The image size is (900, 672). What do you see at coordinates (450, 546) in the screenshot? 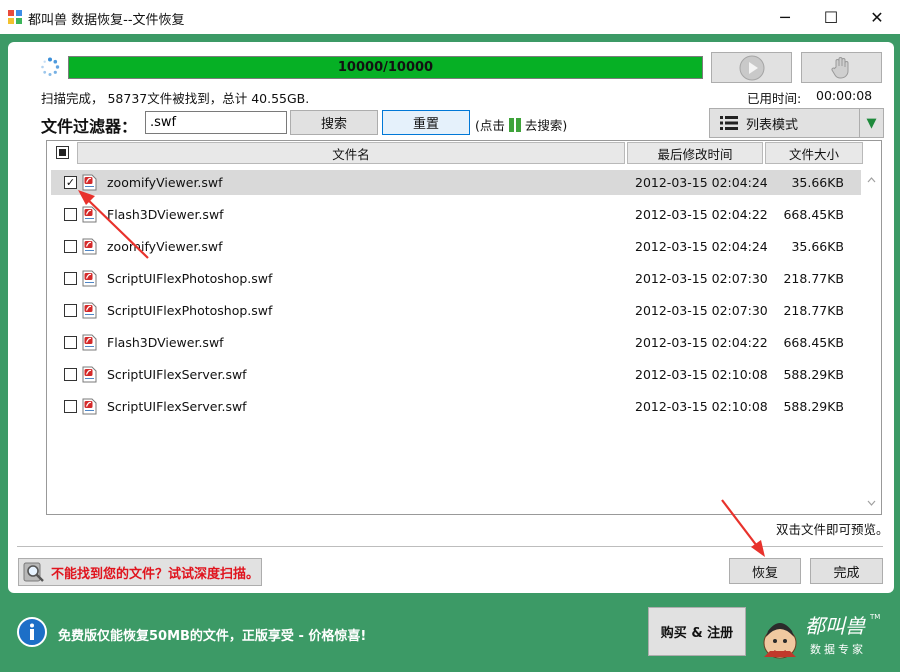
I see `divider` at bounding box center [450, 546].